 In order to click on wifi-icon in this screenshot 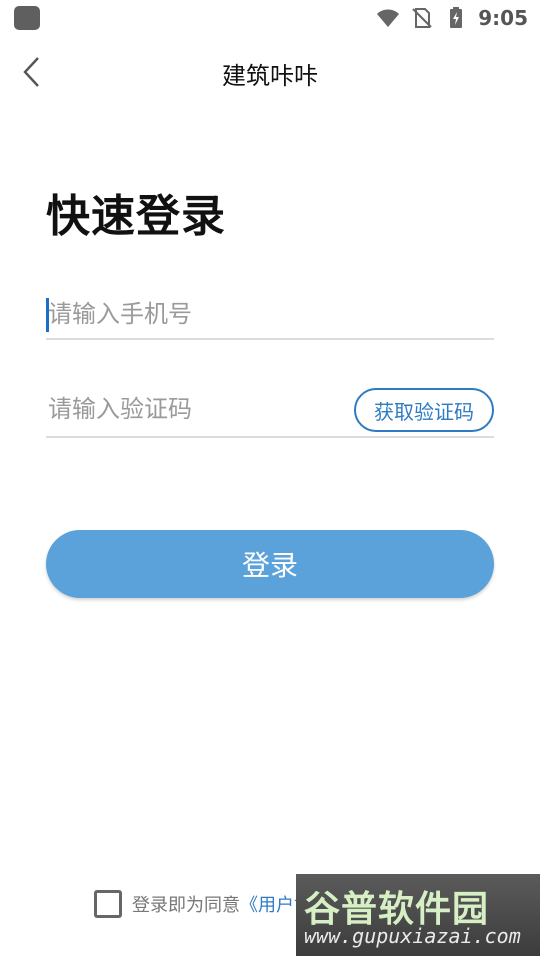, I will do `click(388, 18)`.